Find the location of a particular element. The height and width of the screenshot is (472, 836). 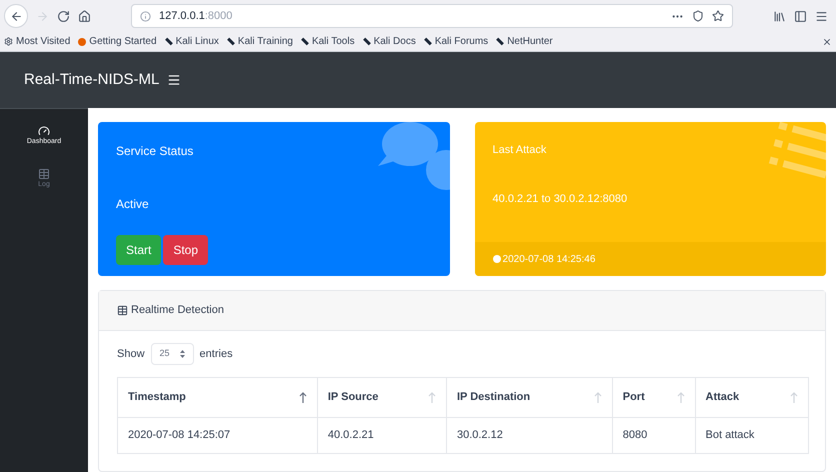

bookmark-link: Most Visited is located at coordinates (37, 41).